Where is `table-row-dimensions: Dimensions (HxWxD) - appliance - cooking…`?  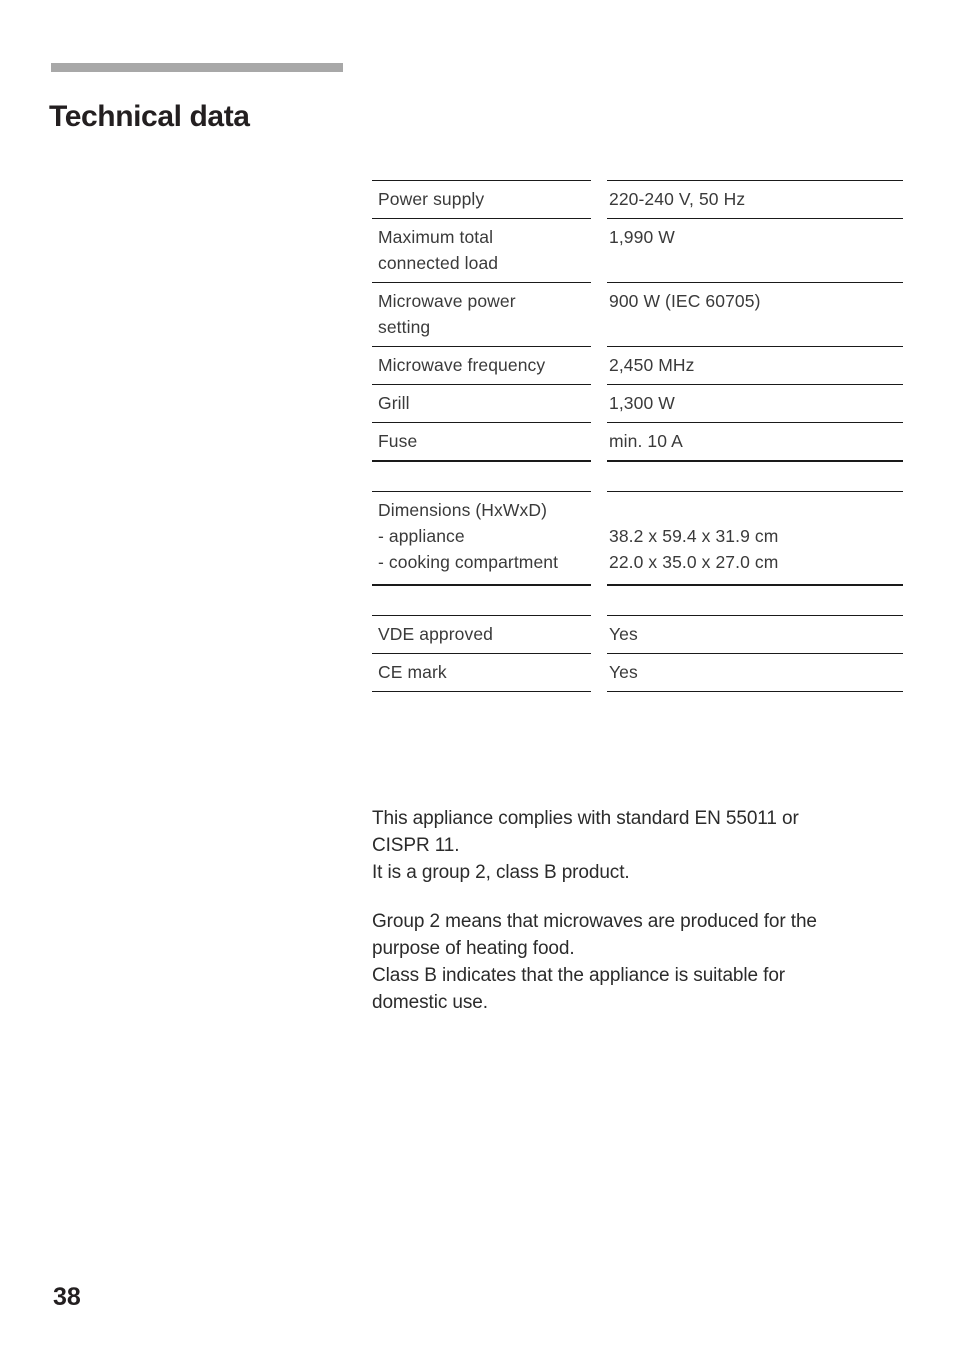
table-row-dimensions: Dimensions (HxWxD) - appliance - cooking… is located at coordinates (637, 538).